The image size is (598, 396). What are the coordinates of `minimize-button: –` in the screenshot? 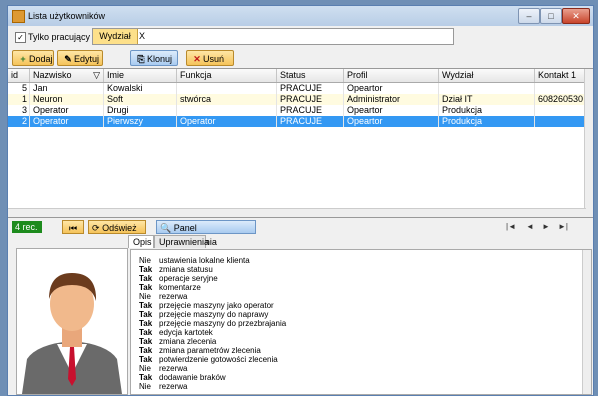 It's located at (529, 16).